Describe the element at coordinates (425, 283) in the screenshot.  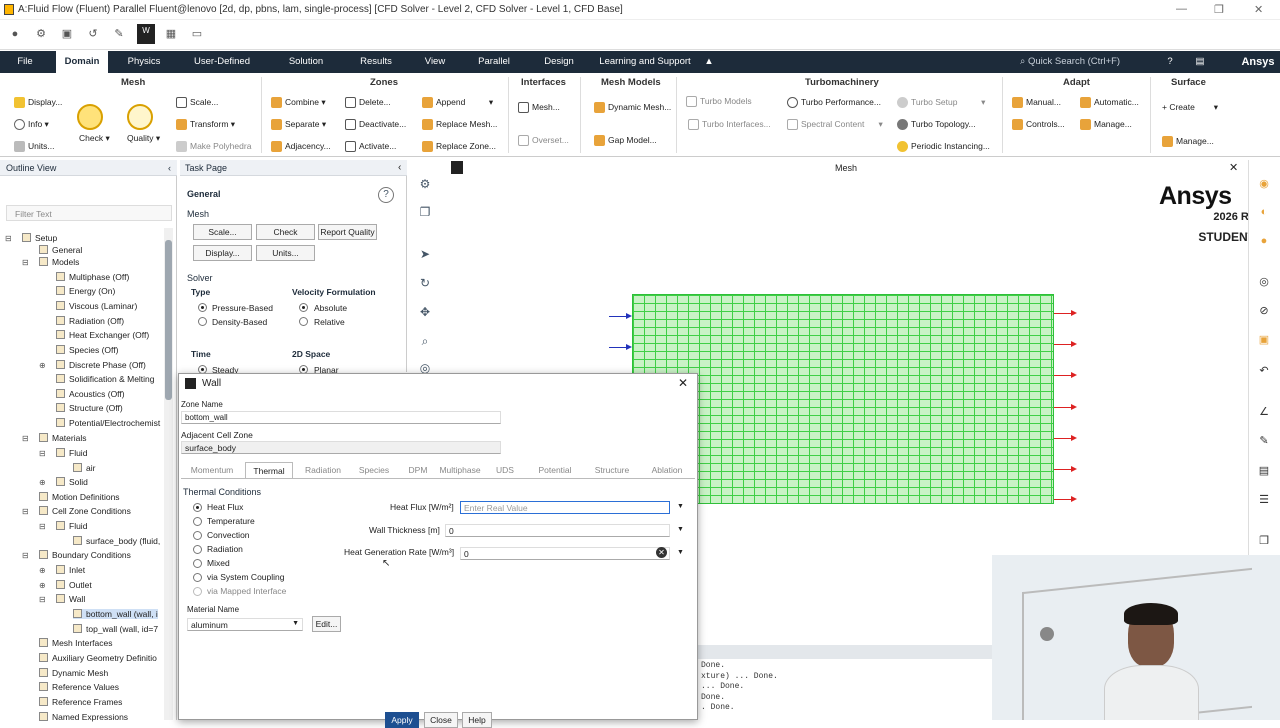
I see `rotate-icon: ↻` at that location.